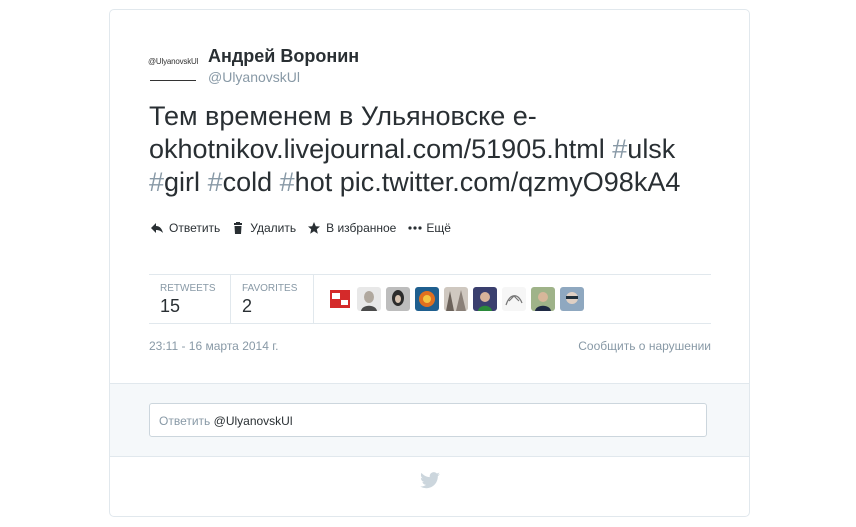 The height and width of the screenshot is (527, 856). Describe the element at coordinates (651, 149) in the screenshot. I see `hashtag-text: ulsk` at that location.